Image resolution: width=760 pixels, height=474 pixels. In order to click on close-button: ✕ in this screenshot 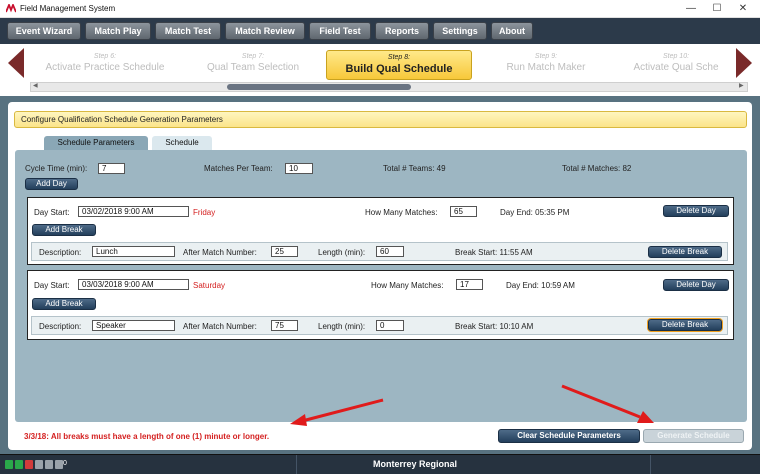, I will do `click(743, 9)`.